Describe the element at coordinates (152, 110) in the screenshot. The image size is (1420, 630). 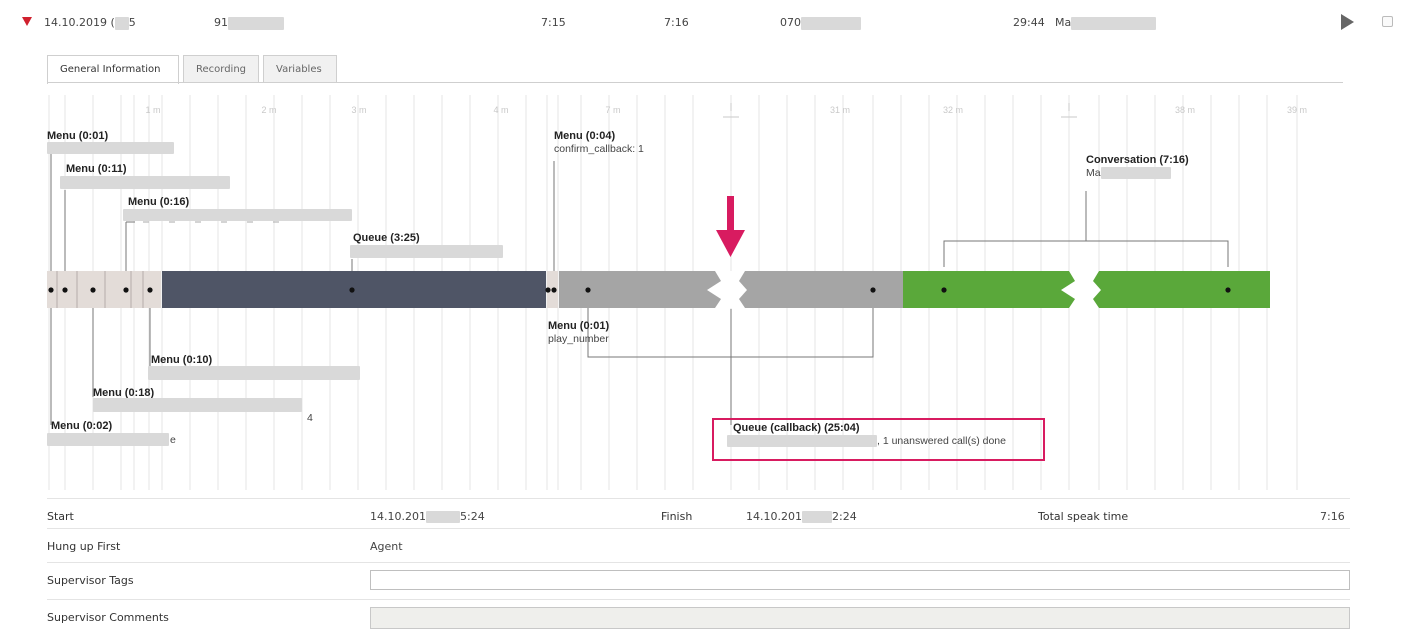
I see `tick-label: 1 m` at that location.